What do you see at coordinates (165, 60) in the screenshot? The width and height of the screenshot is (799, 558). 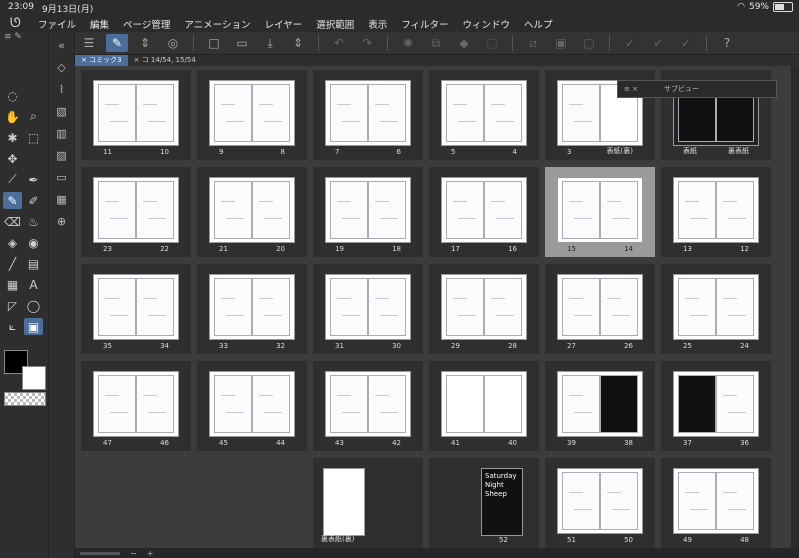 I see `tab-page: × コ 14/54, 15/54` at bounding box center [165, 60].